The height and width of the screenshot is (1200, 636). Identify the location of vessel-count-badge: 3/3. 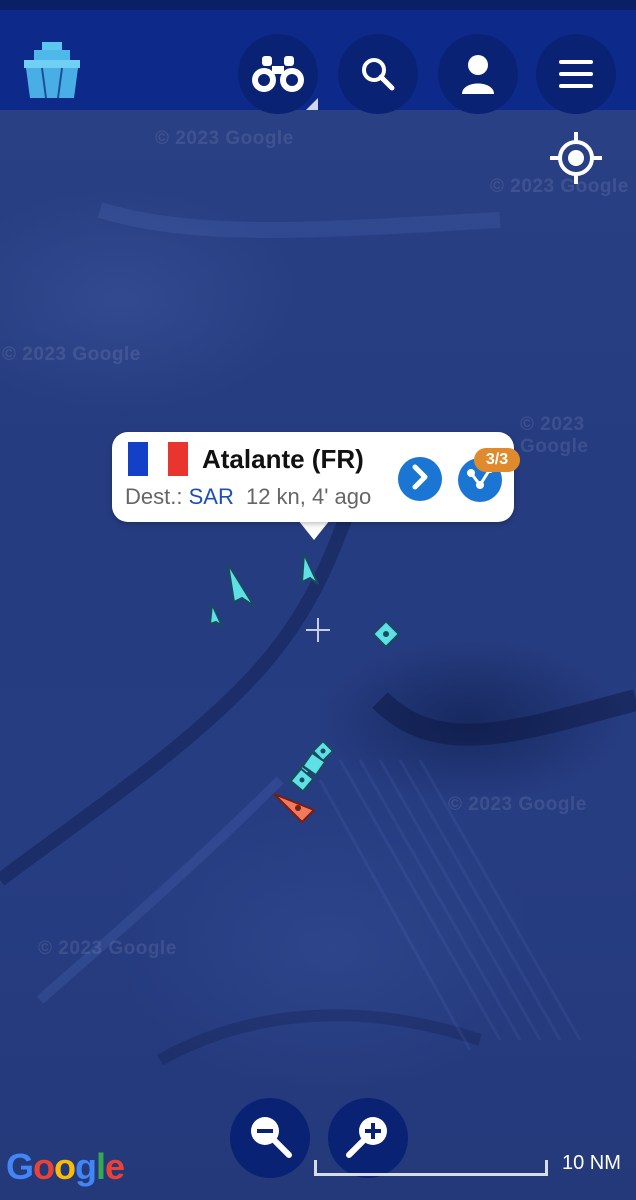
(497, 460).